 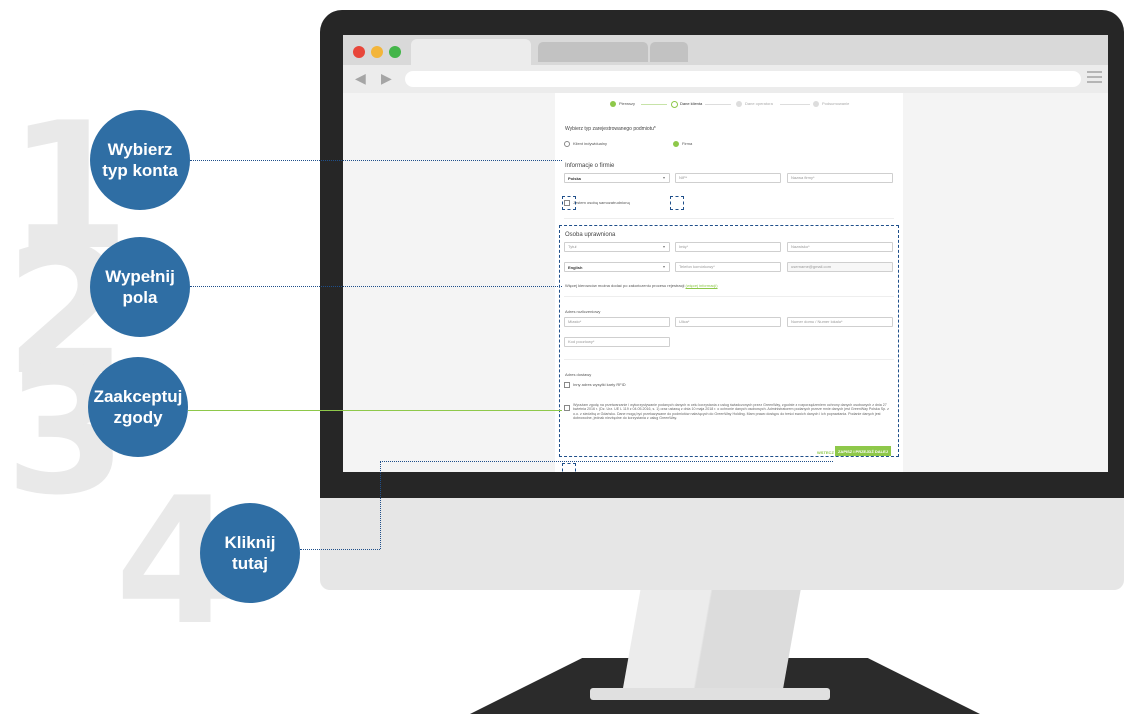 I want to click on hamburger-menu-icon, so click(x=1094, y=78).